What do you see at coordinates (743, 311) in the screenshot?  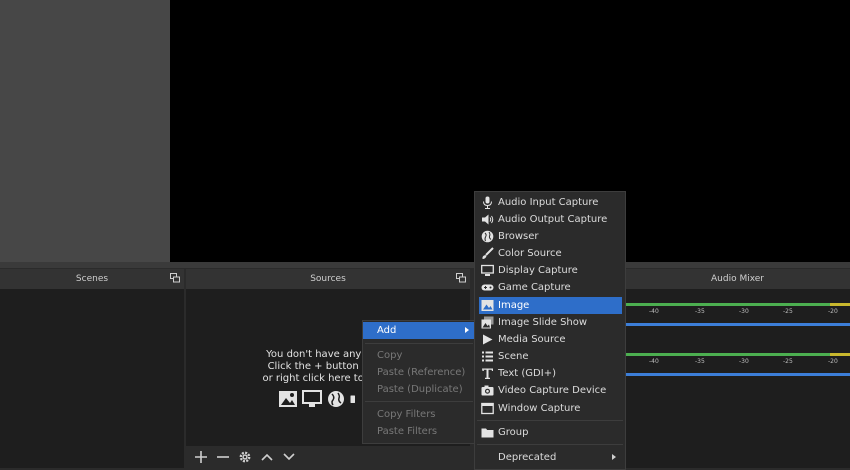 I see `audio-scale-1: -40 -35 -30 -25 -20` at bounding box center [743, 311].